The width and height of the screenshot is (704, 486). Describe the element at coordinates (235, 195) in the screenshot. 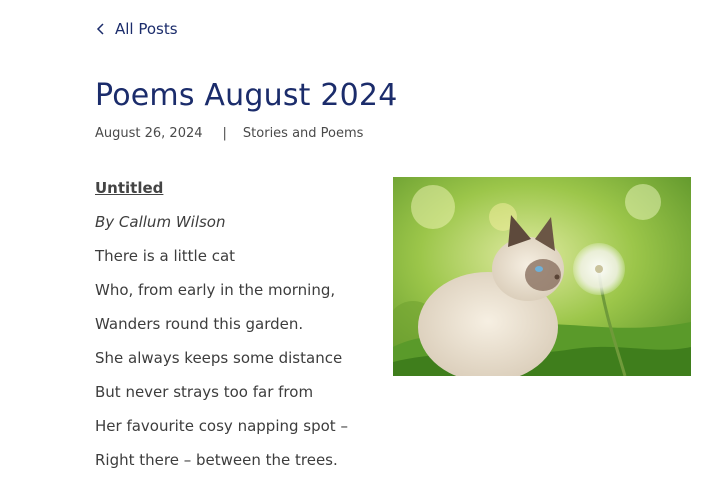

I see `poem-title-line: Untitled` at that location.